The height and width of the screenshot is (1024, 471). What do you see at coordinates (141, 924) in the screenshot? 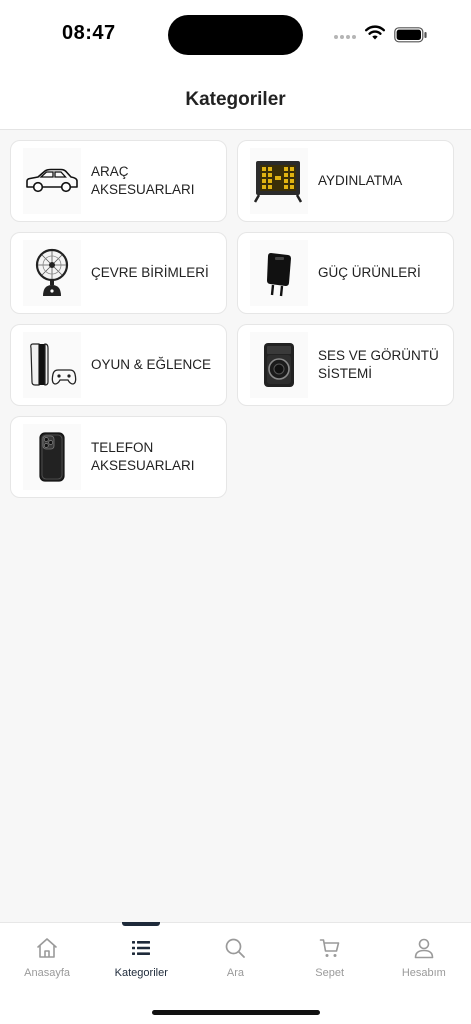
I see `active-tab-indicator` at bounding box center [141, 924].